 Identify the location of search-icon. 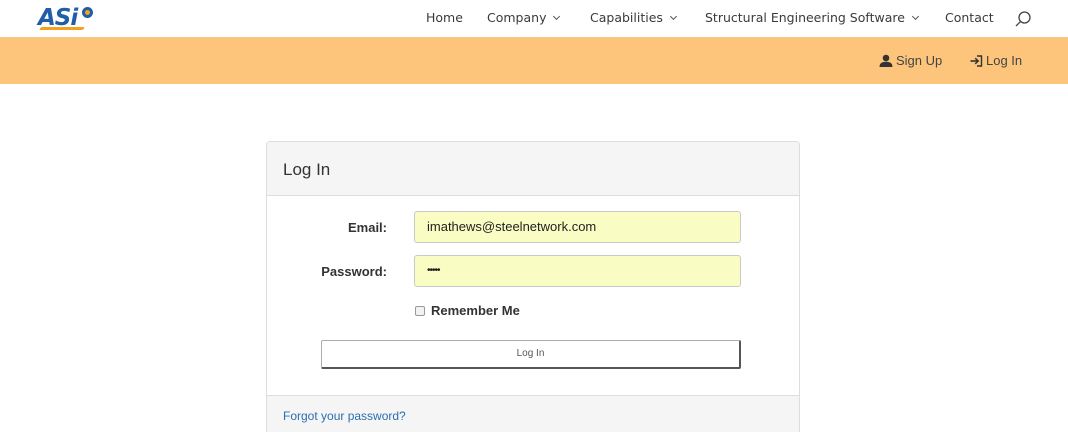
(1023, 19).